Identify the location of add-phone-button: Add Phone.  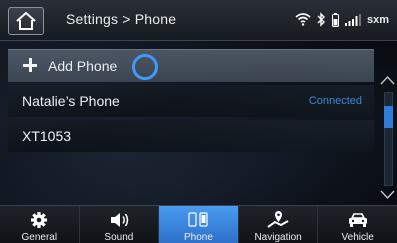
(191, 65).